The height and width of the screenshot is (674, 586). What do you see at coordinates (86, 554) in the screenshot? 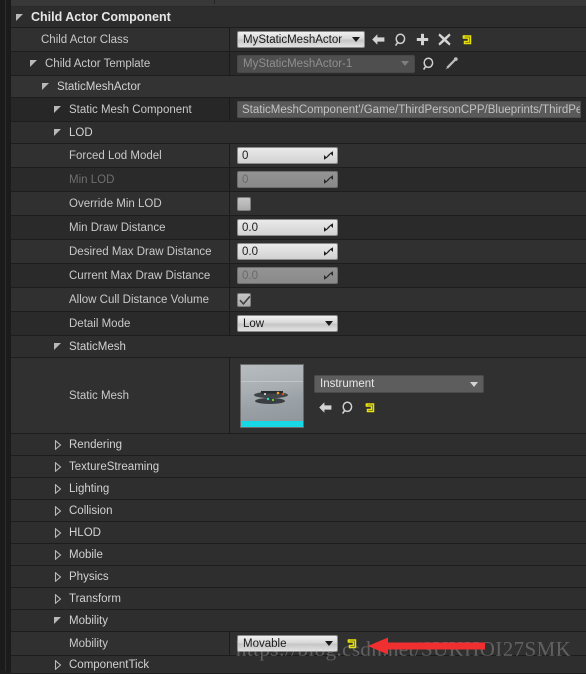
I see `collapsed-category-label: Mobile` at bounding box center [86, 554].